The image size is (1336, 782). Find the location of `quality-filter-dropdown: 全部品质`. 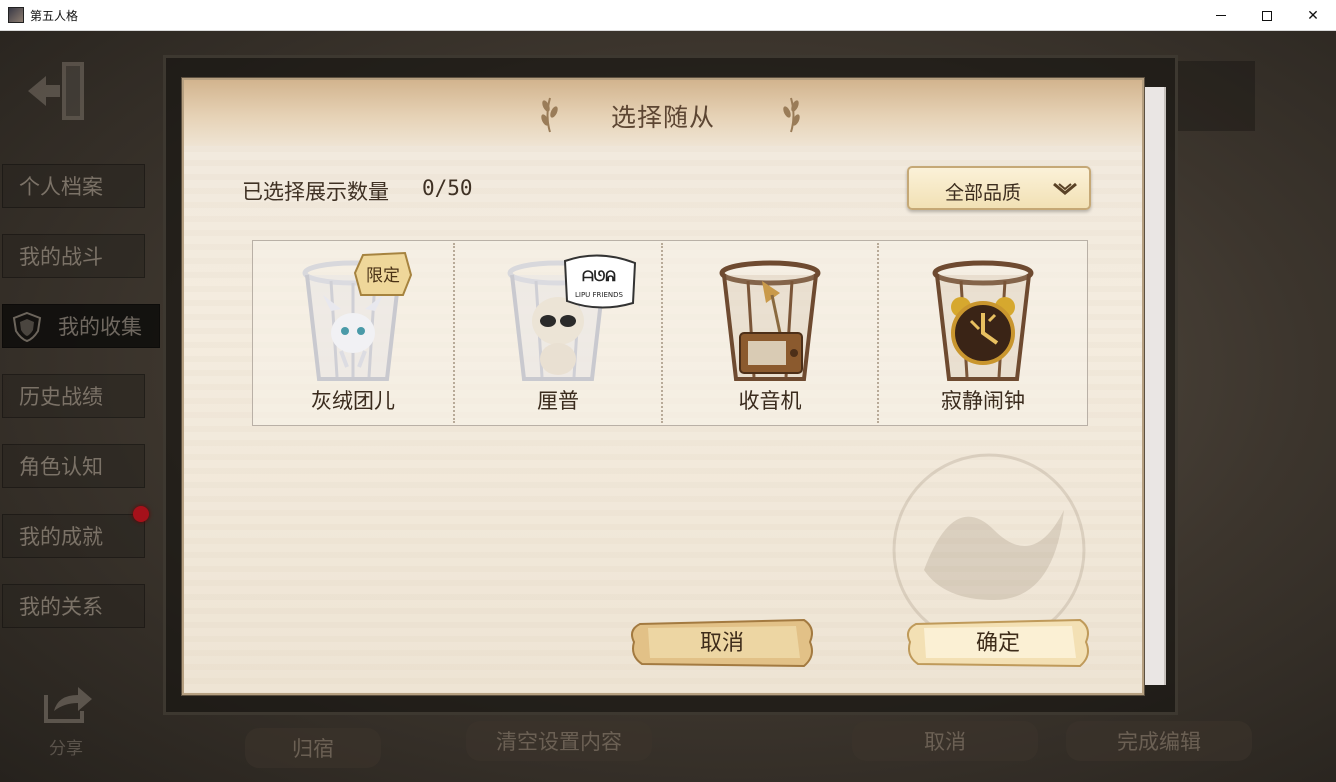

quality-filter-dropdown: 全部品质 is located at coordinates (999, 188).